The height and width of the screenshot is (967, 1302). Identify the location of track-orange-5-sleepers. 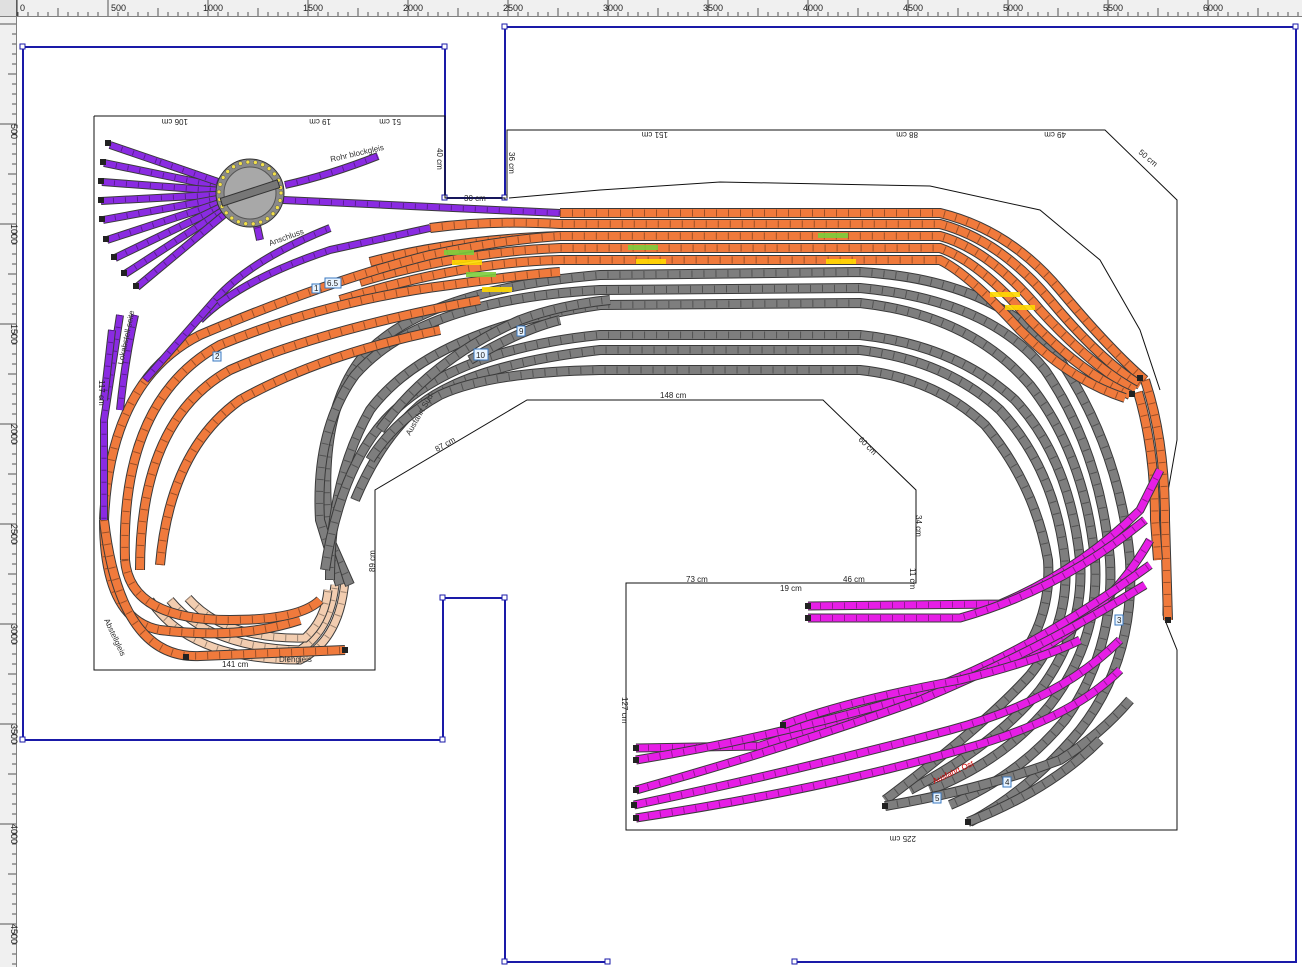
(341, 414).